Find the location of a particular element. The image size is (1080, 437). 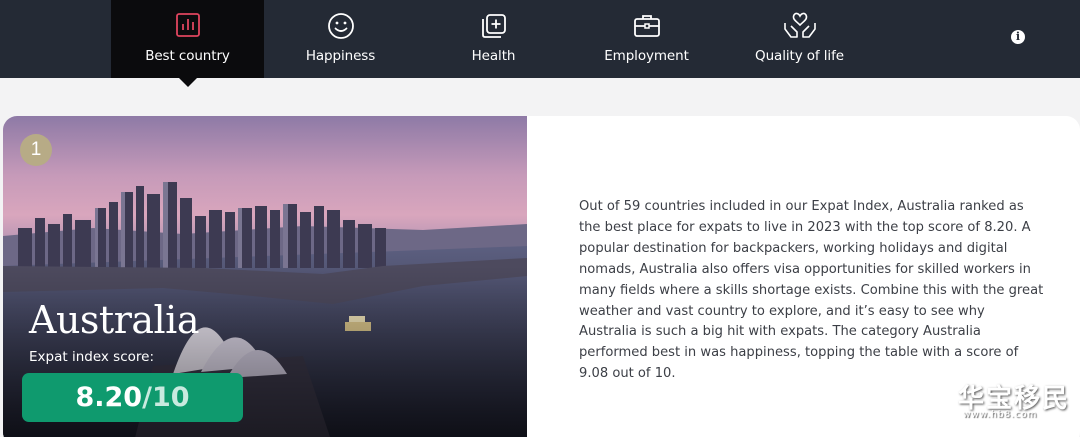

score-label: Expat index score: is located at coordinates (91, 357).